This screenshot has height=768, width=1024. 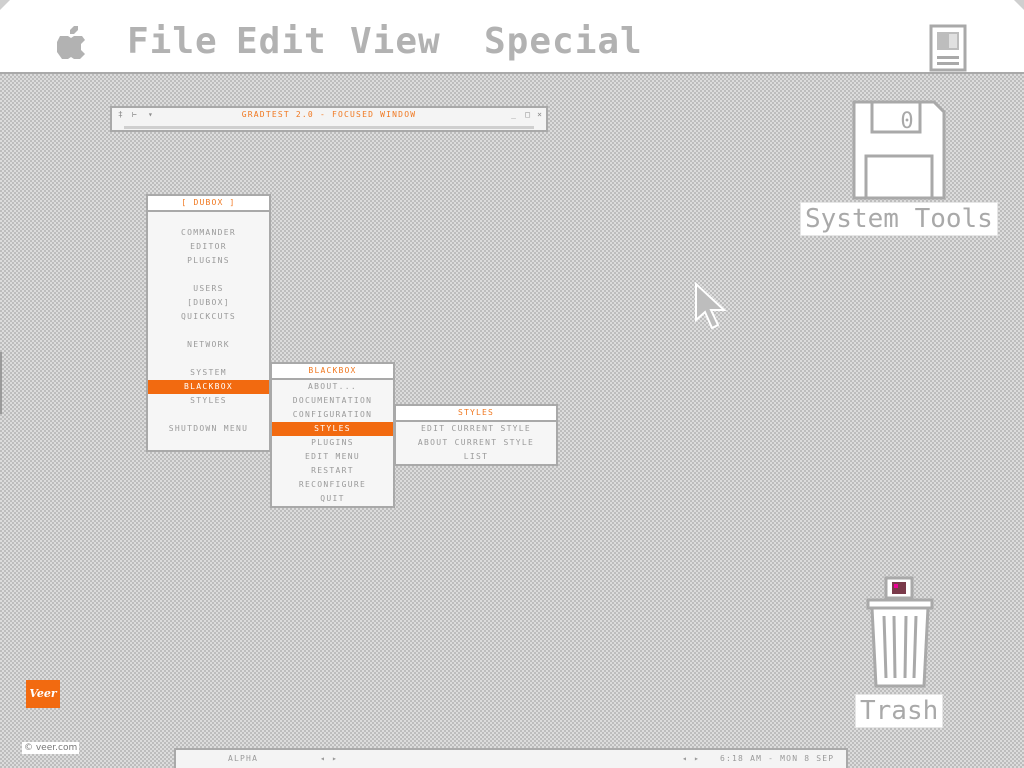 What do you see at coordinates (899, 219) in the screenshot?
I see `system-tools-label: System Tools` at bounding box center [899, 219].